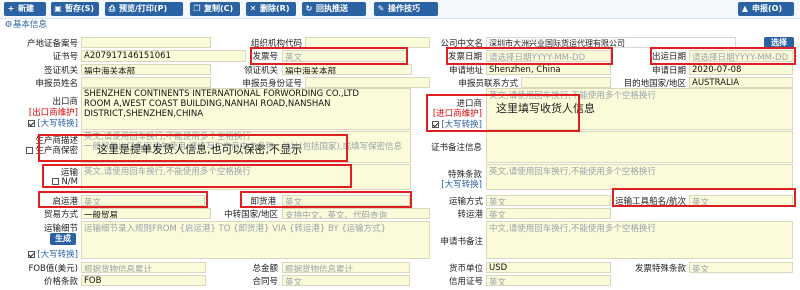  Describe the element at coordinates (263, 201) in the screenshot. I see `discharge-port-label: 卸货港` at that location.